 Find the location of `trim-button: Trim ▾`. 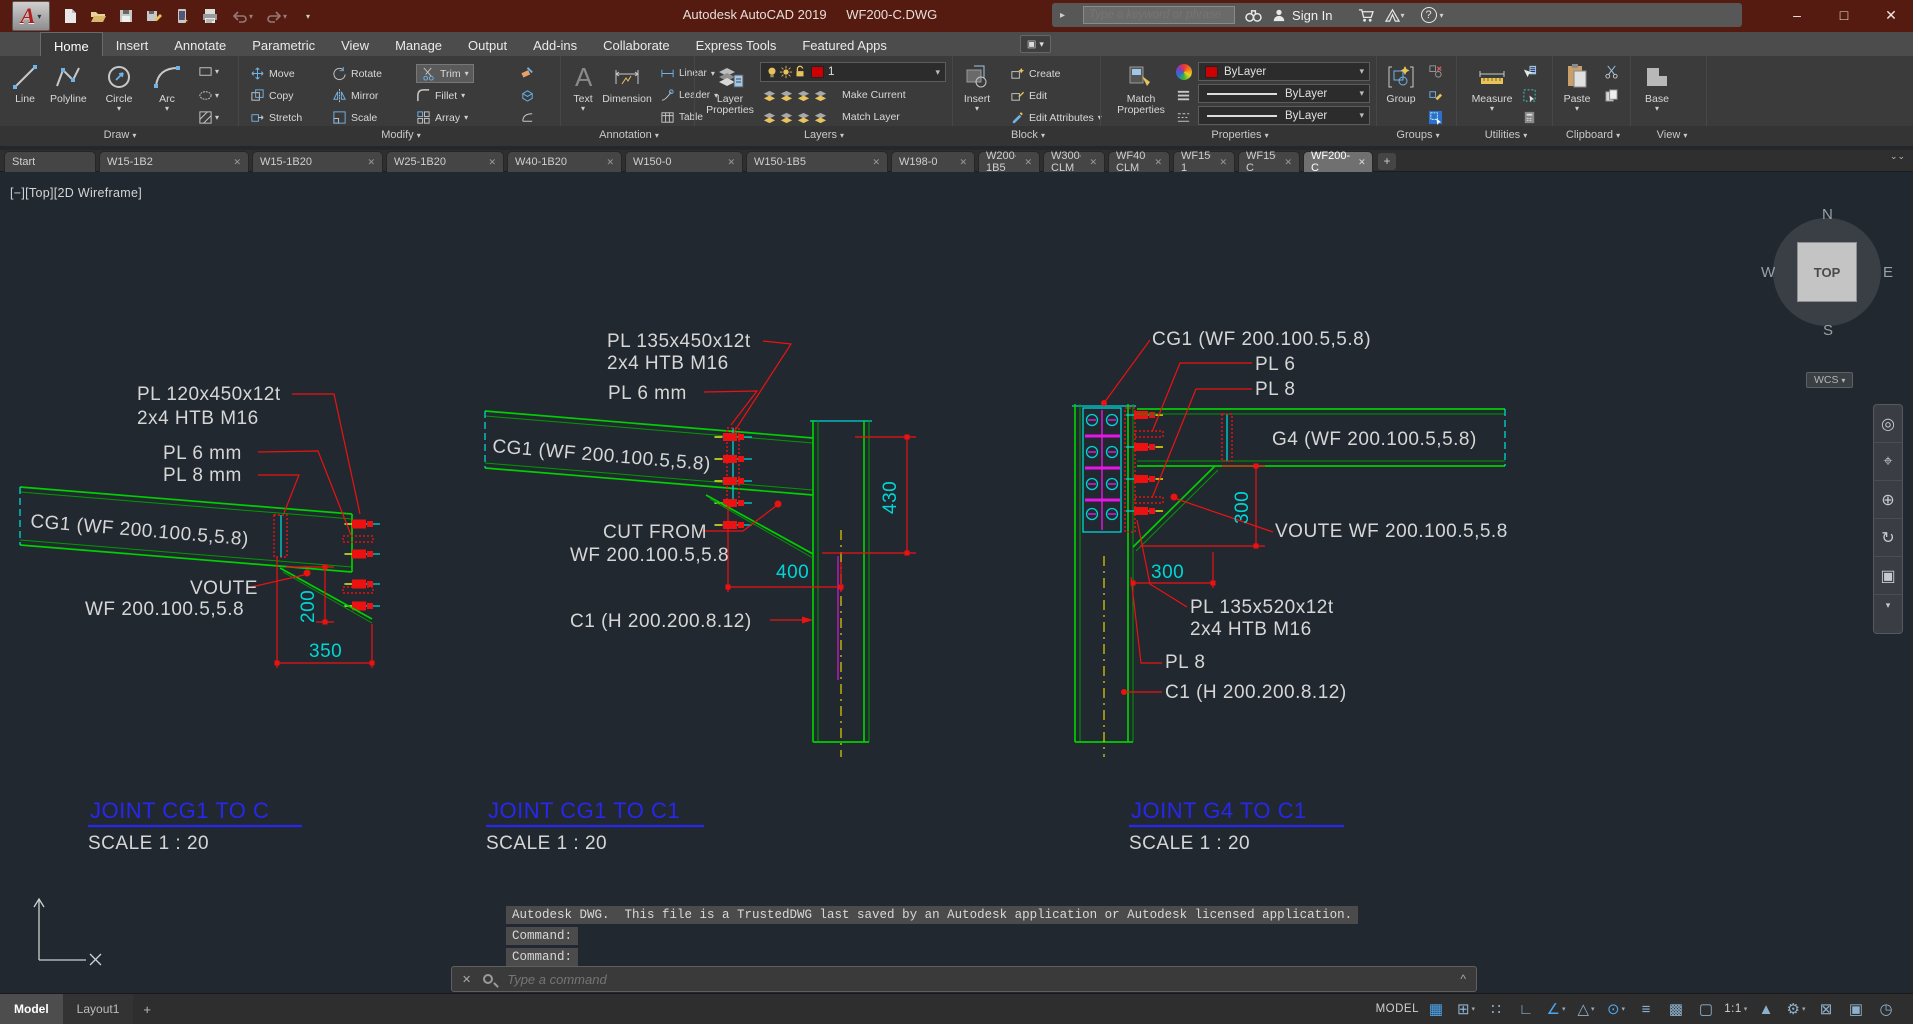

trim-button: Trim ▾ is located at coordinates (445, 73).